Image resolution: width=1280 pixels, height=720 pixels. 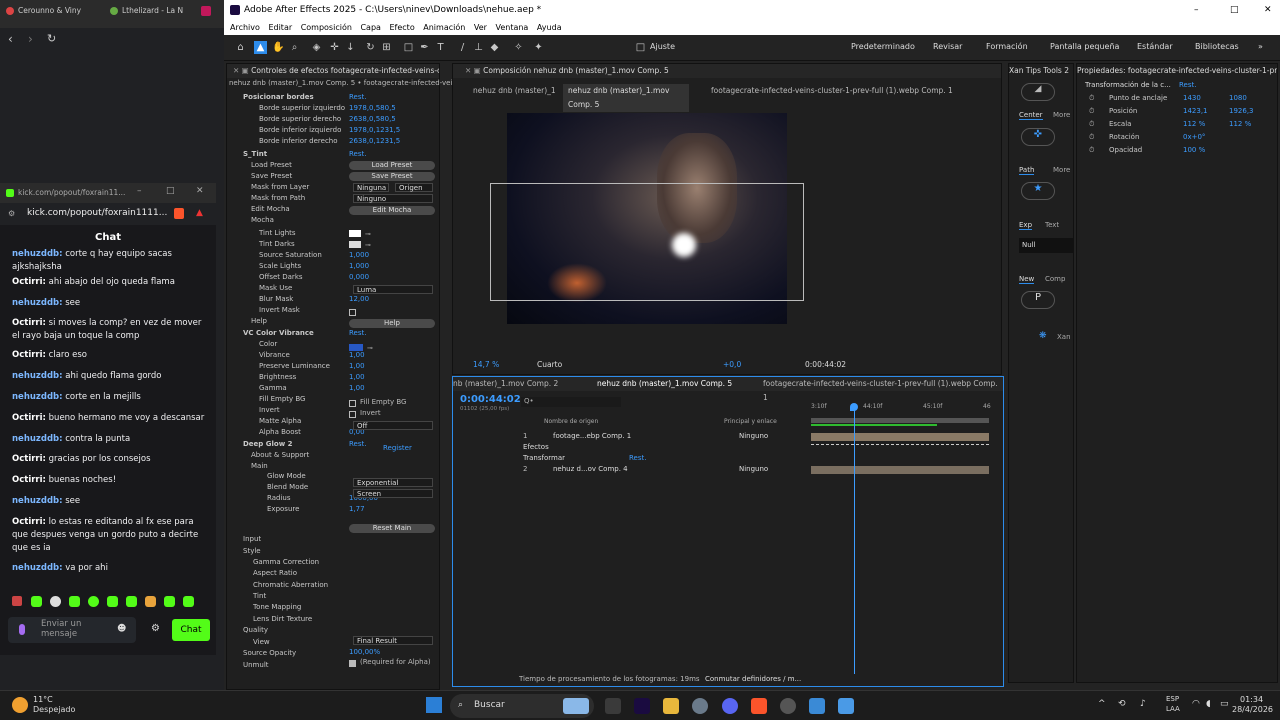 What do you see at coordinates (590, 469) in the screenshot?
I see `layer-name: nehuz d...ov Comp. 4` at bounding box center [590, 469].